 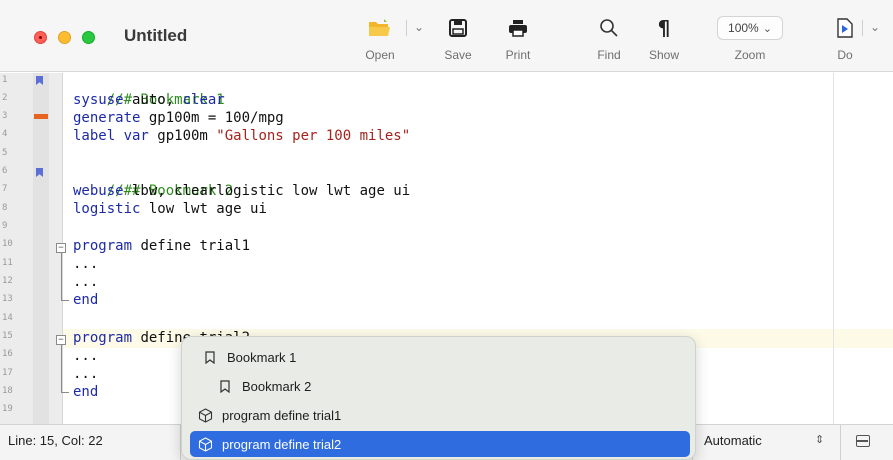 What do you see at coordinates (845, 28) in the screenshot?
I see `do-run-icon` at bounding box center [845, 28].